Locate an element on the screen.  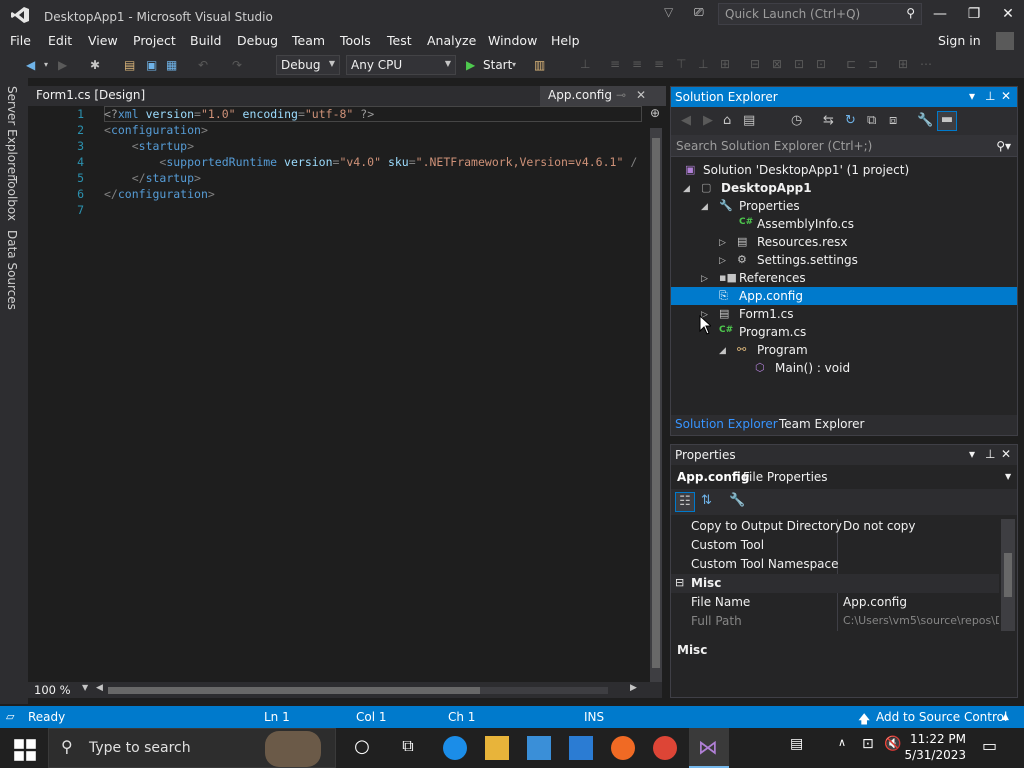
notification-filter-icon: ▽ is located at coordinates (668, 12).